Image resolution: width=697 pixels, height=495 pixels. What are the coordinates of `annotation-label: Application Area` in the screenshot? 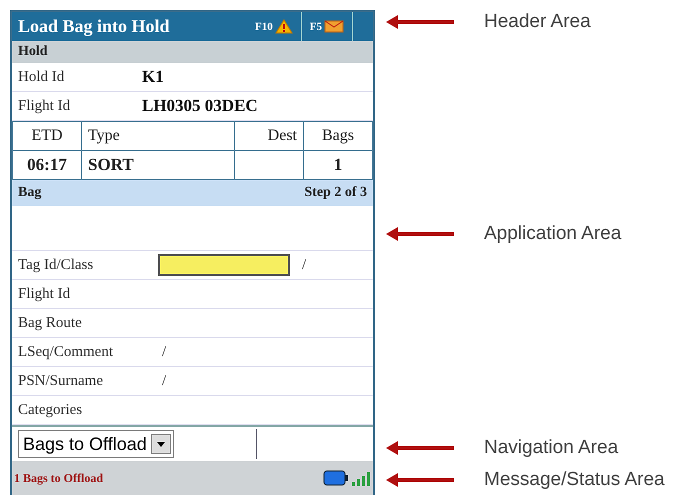 It's located at (553, 234).